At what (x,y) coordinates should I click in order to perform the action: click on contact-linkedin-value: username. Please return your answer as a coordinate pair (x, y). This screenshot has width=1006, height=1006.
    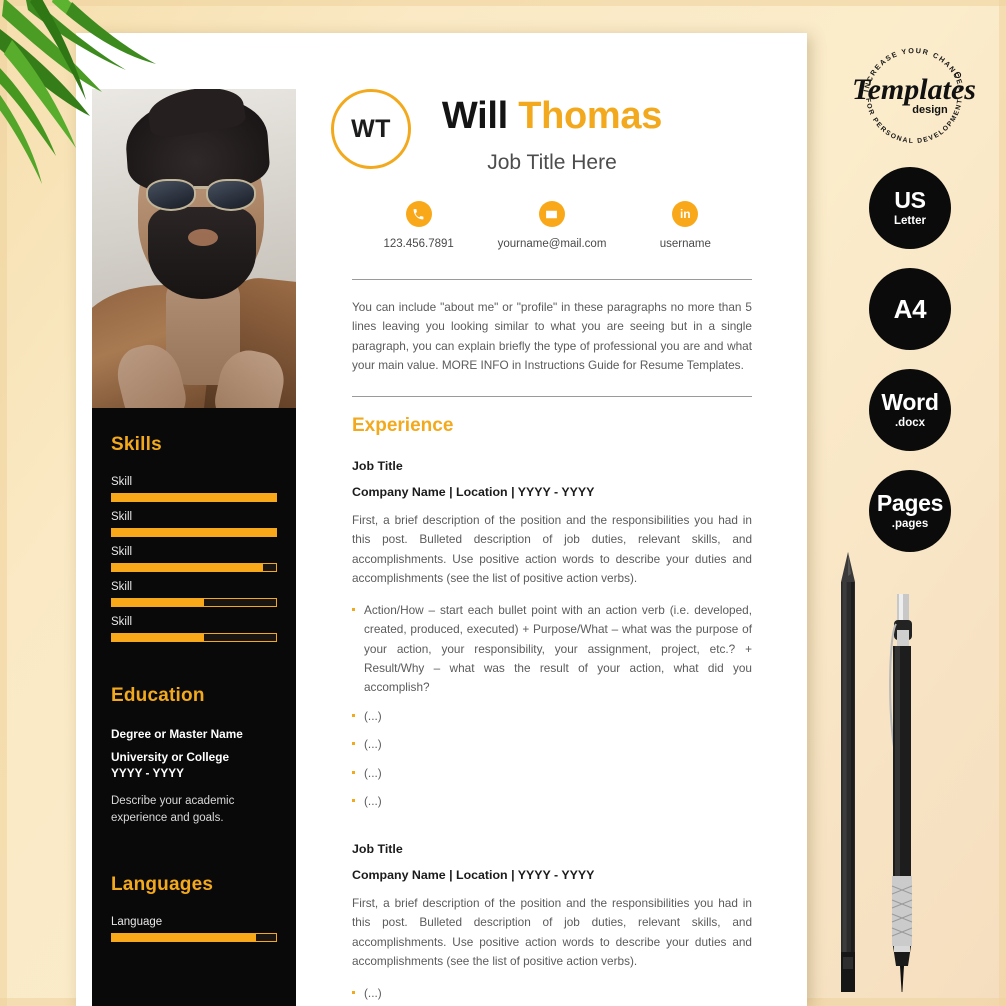
    Looking at the image, I should click on (685, 244).